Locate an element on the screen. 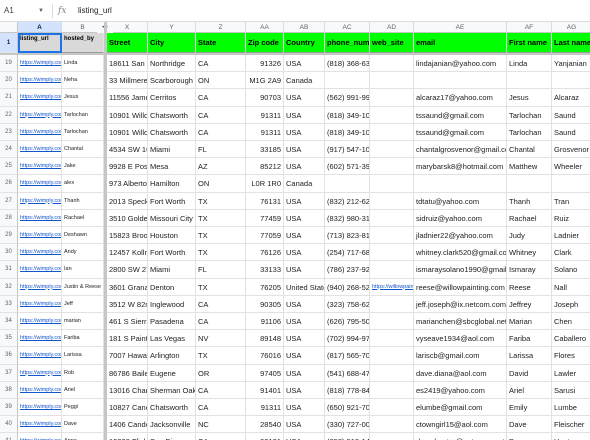 Image resolution: width=590 pixels, height=440 pixels. cell-street: 86786 Bailey Hill is located at coordinates (127, 373).